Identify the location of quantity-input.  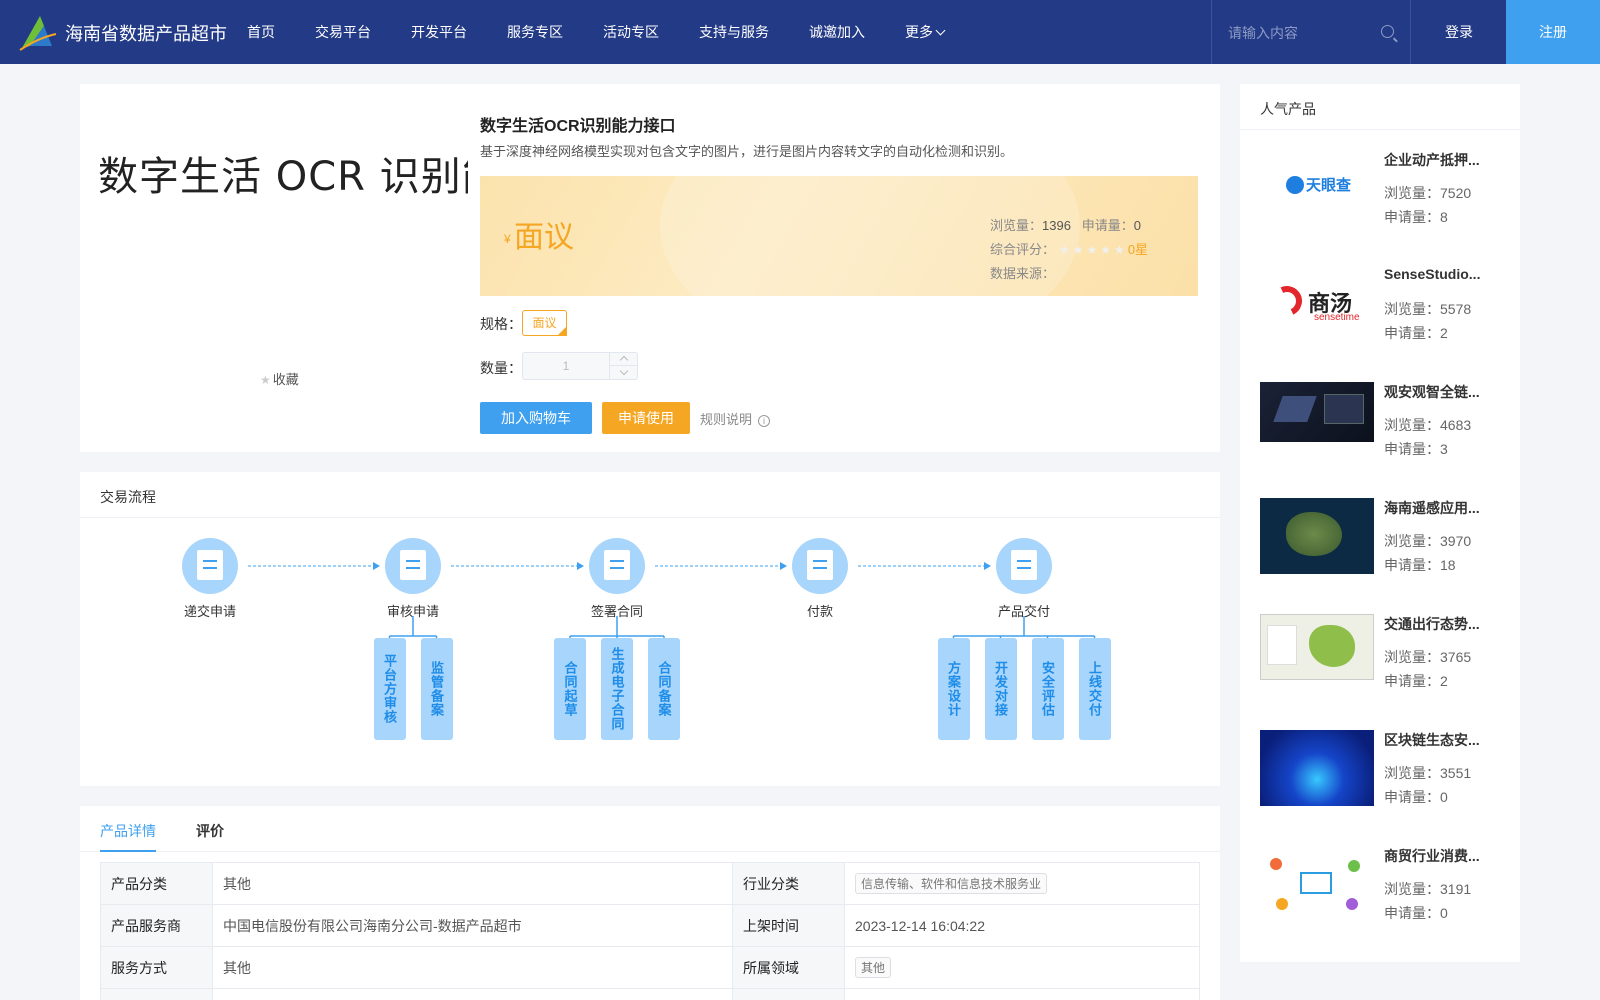
(566, 366).